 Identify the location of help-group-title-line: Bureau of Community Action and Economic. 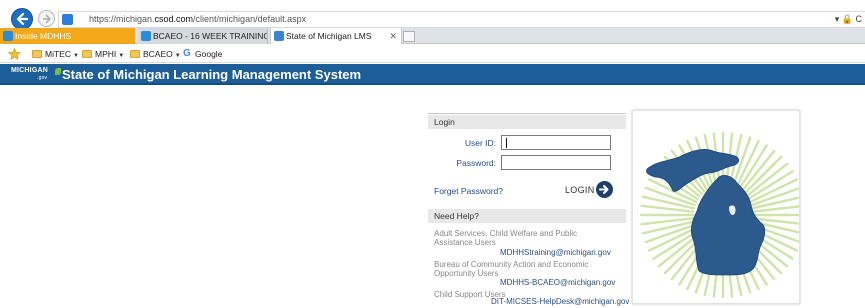
(511, 264).